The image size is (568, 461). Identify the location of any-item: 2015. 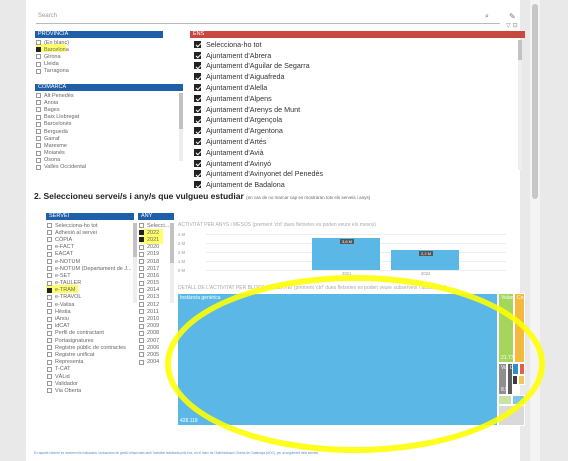
(155, 283).